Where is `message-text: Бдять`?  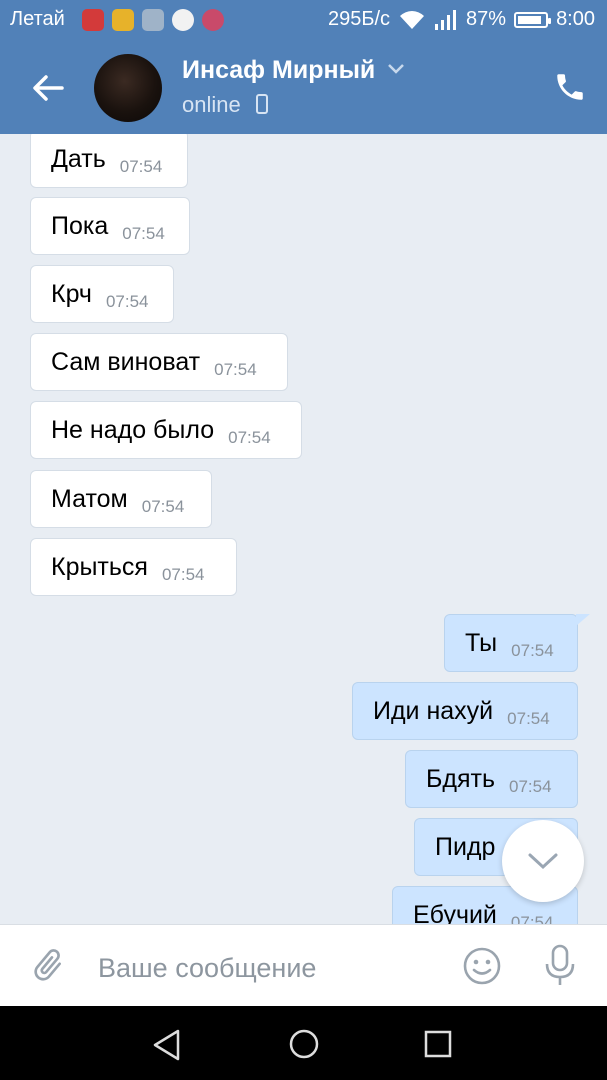 message-text: Бдять is located at coordinates (461, 778).